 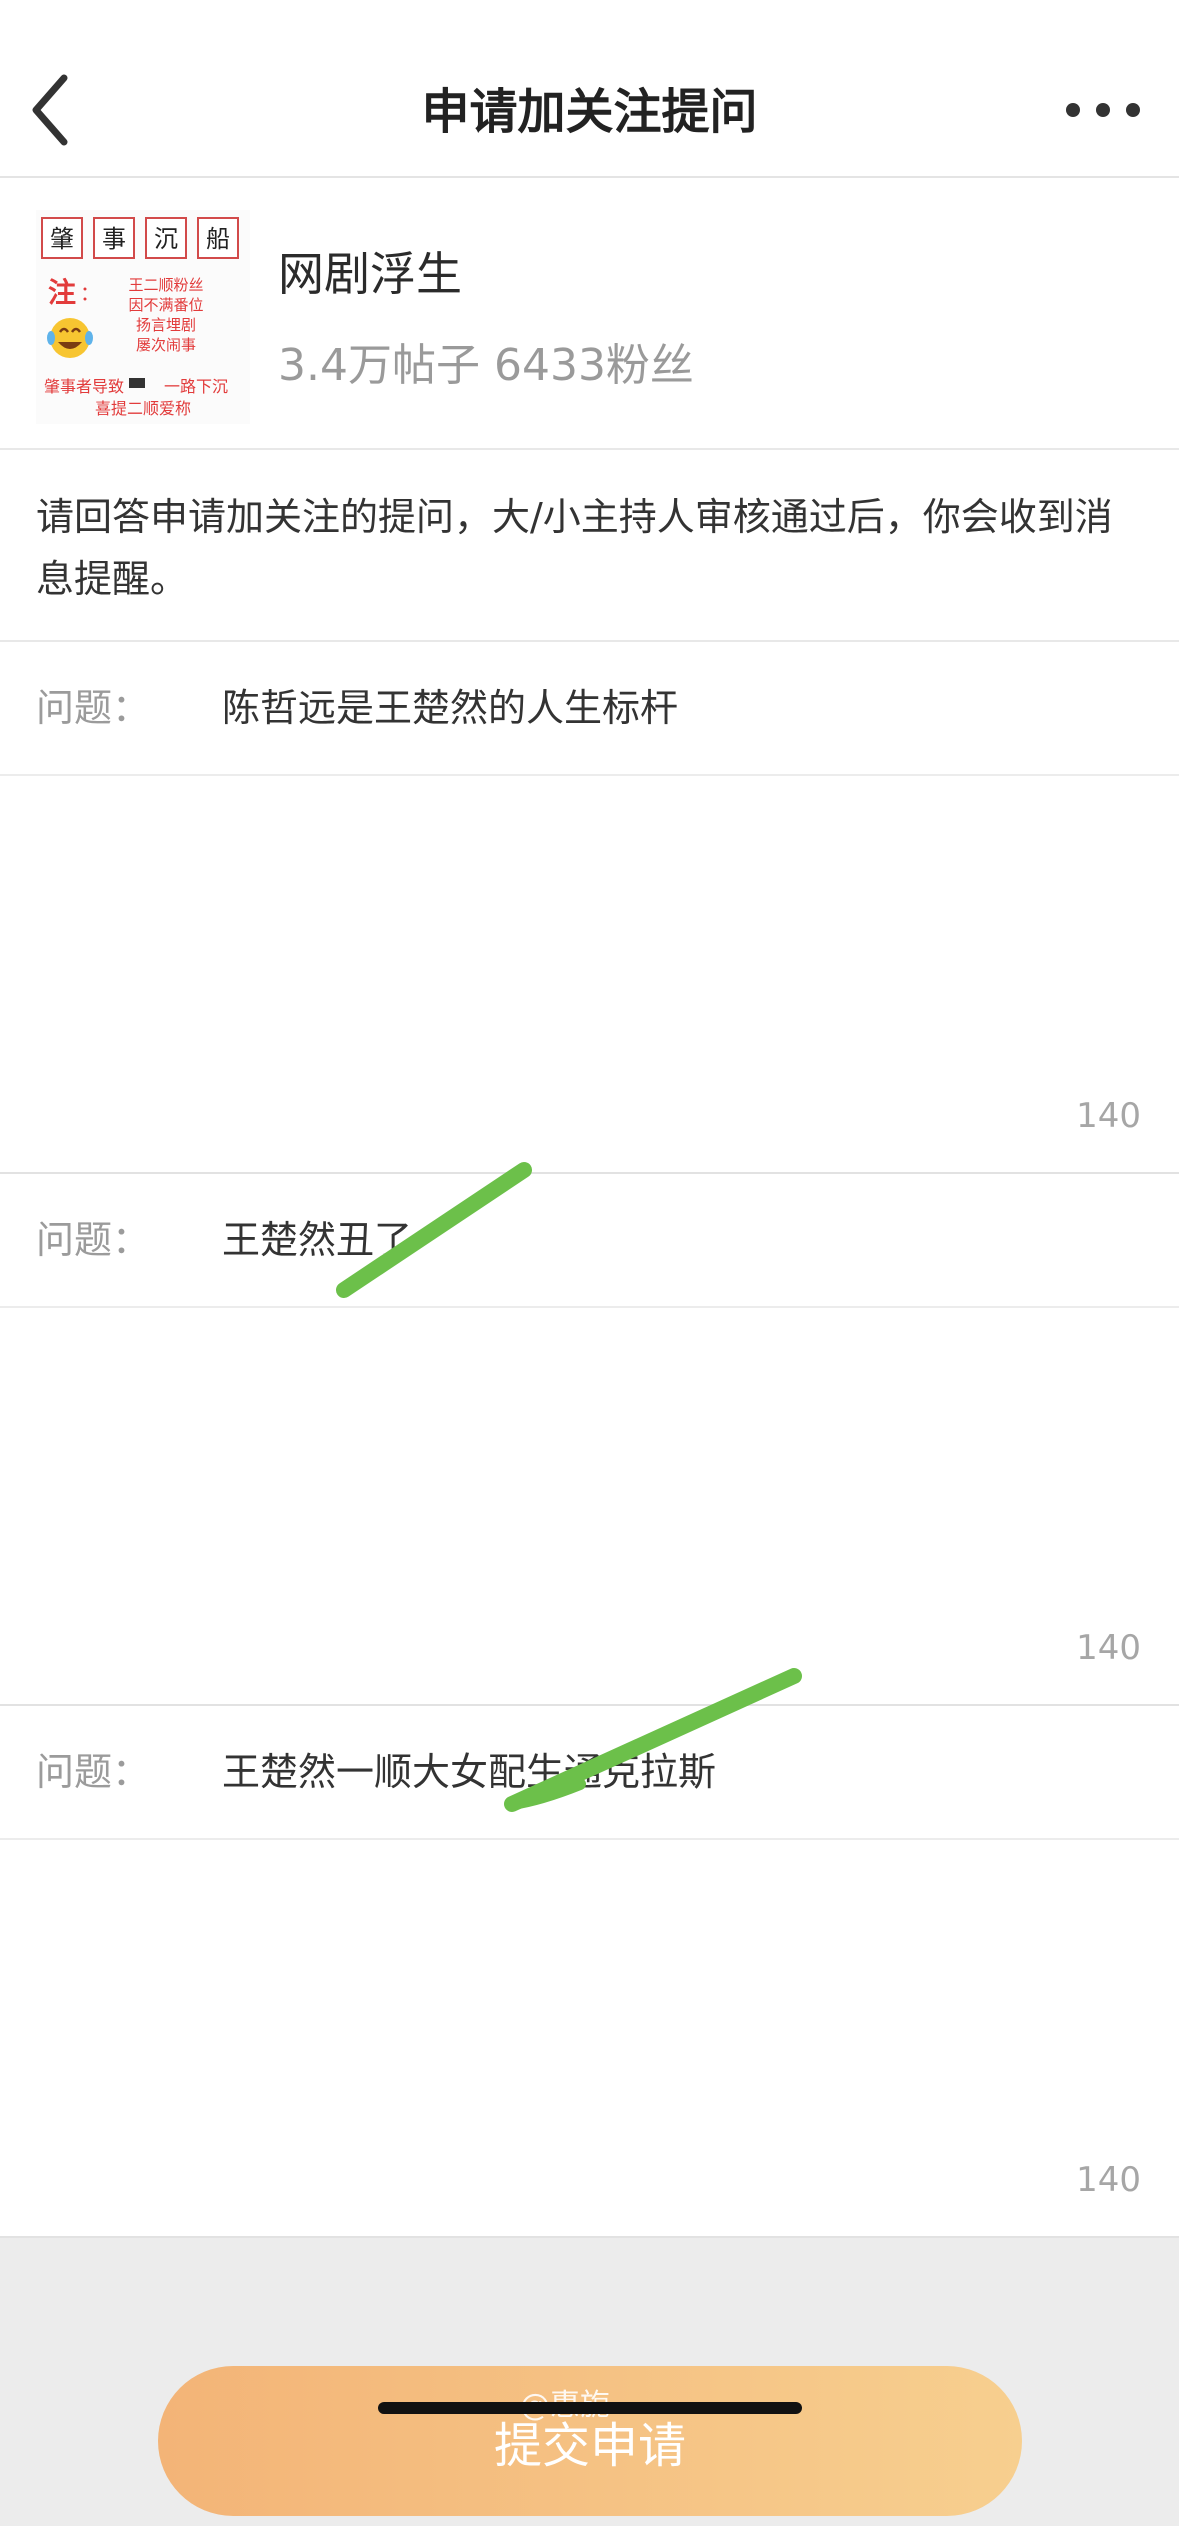 I want to click on question-header: 问题： 王楚然丑了, so click(x=589, y=1241).